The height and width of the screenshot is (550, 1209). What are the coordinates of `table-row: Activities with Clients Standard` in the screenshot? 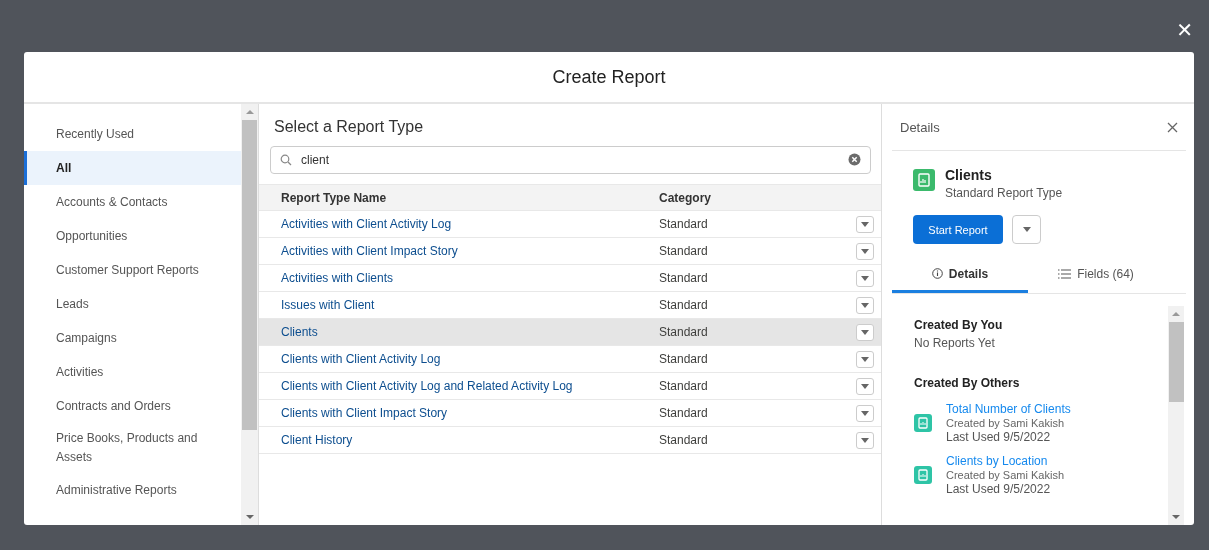 It's located at (570, 278).